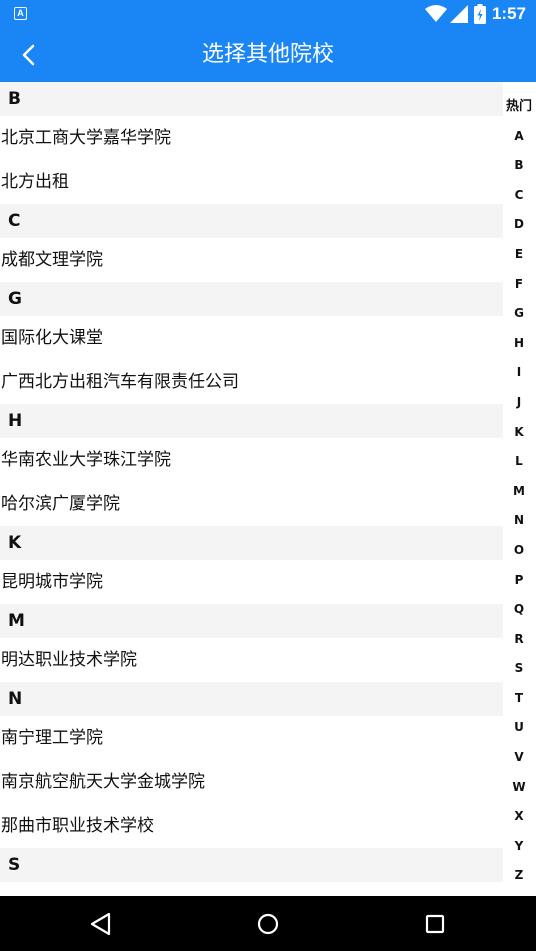 The height and width of the screenshot is (951, 536). What do you see at coordinates (251, 699) in the screenshot?
I see `section-header-n: N` at bounding box center [251, 699].